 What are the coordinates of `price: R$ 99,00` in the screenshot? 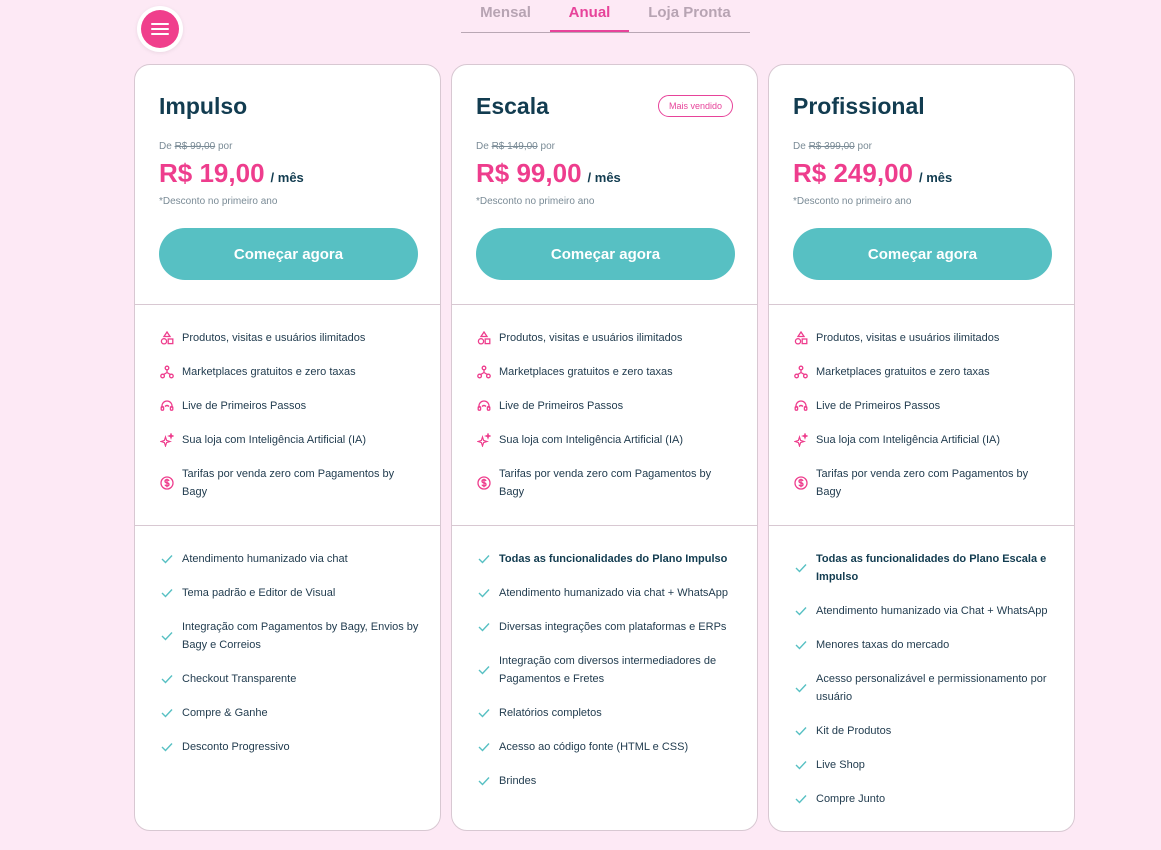 It's located at (529, 173).